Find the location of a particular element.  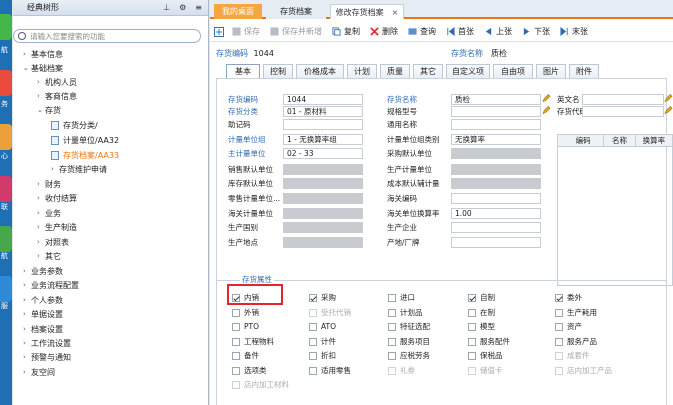

tree-node: › 生产制造 is located at coordinates (57, 227).